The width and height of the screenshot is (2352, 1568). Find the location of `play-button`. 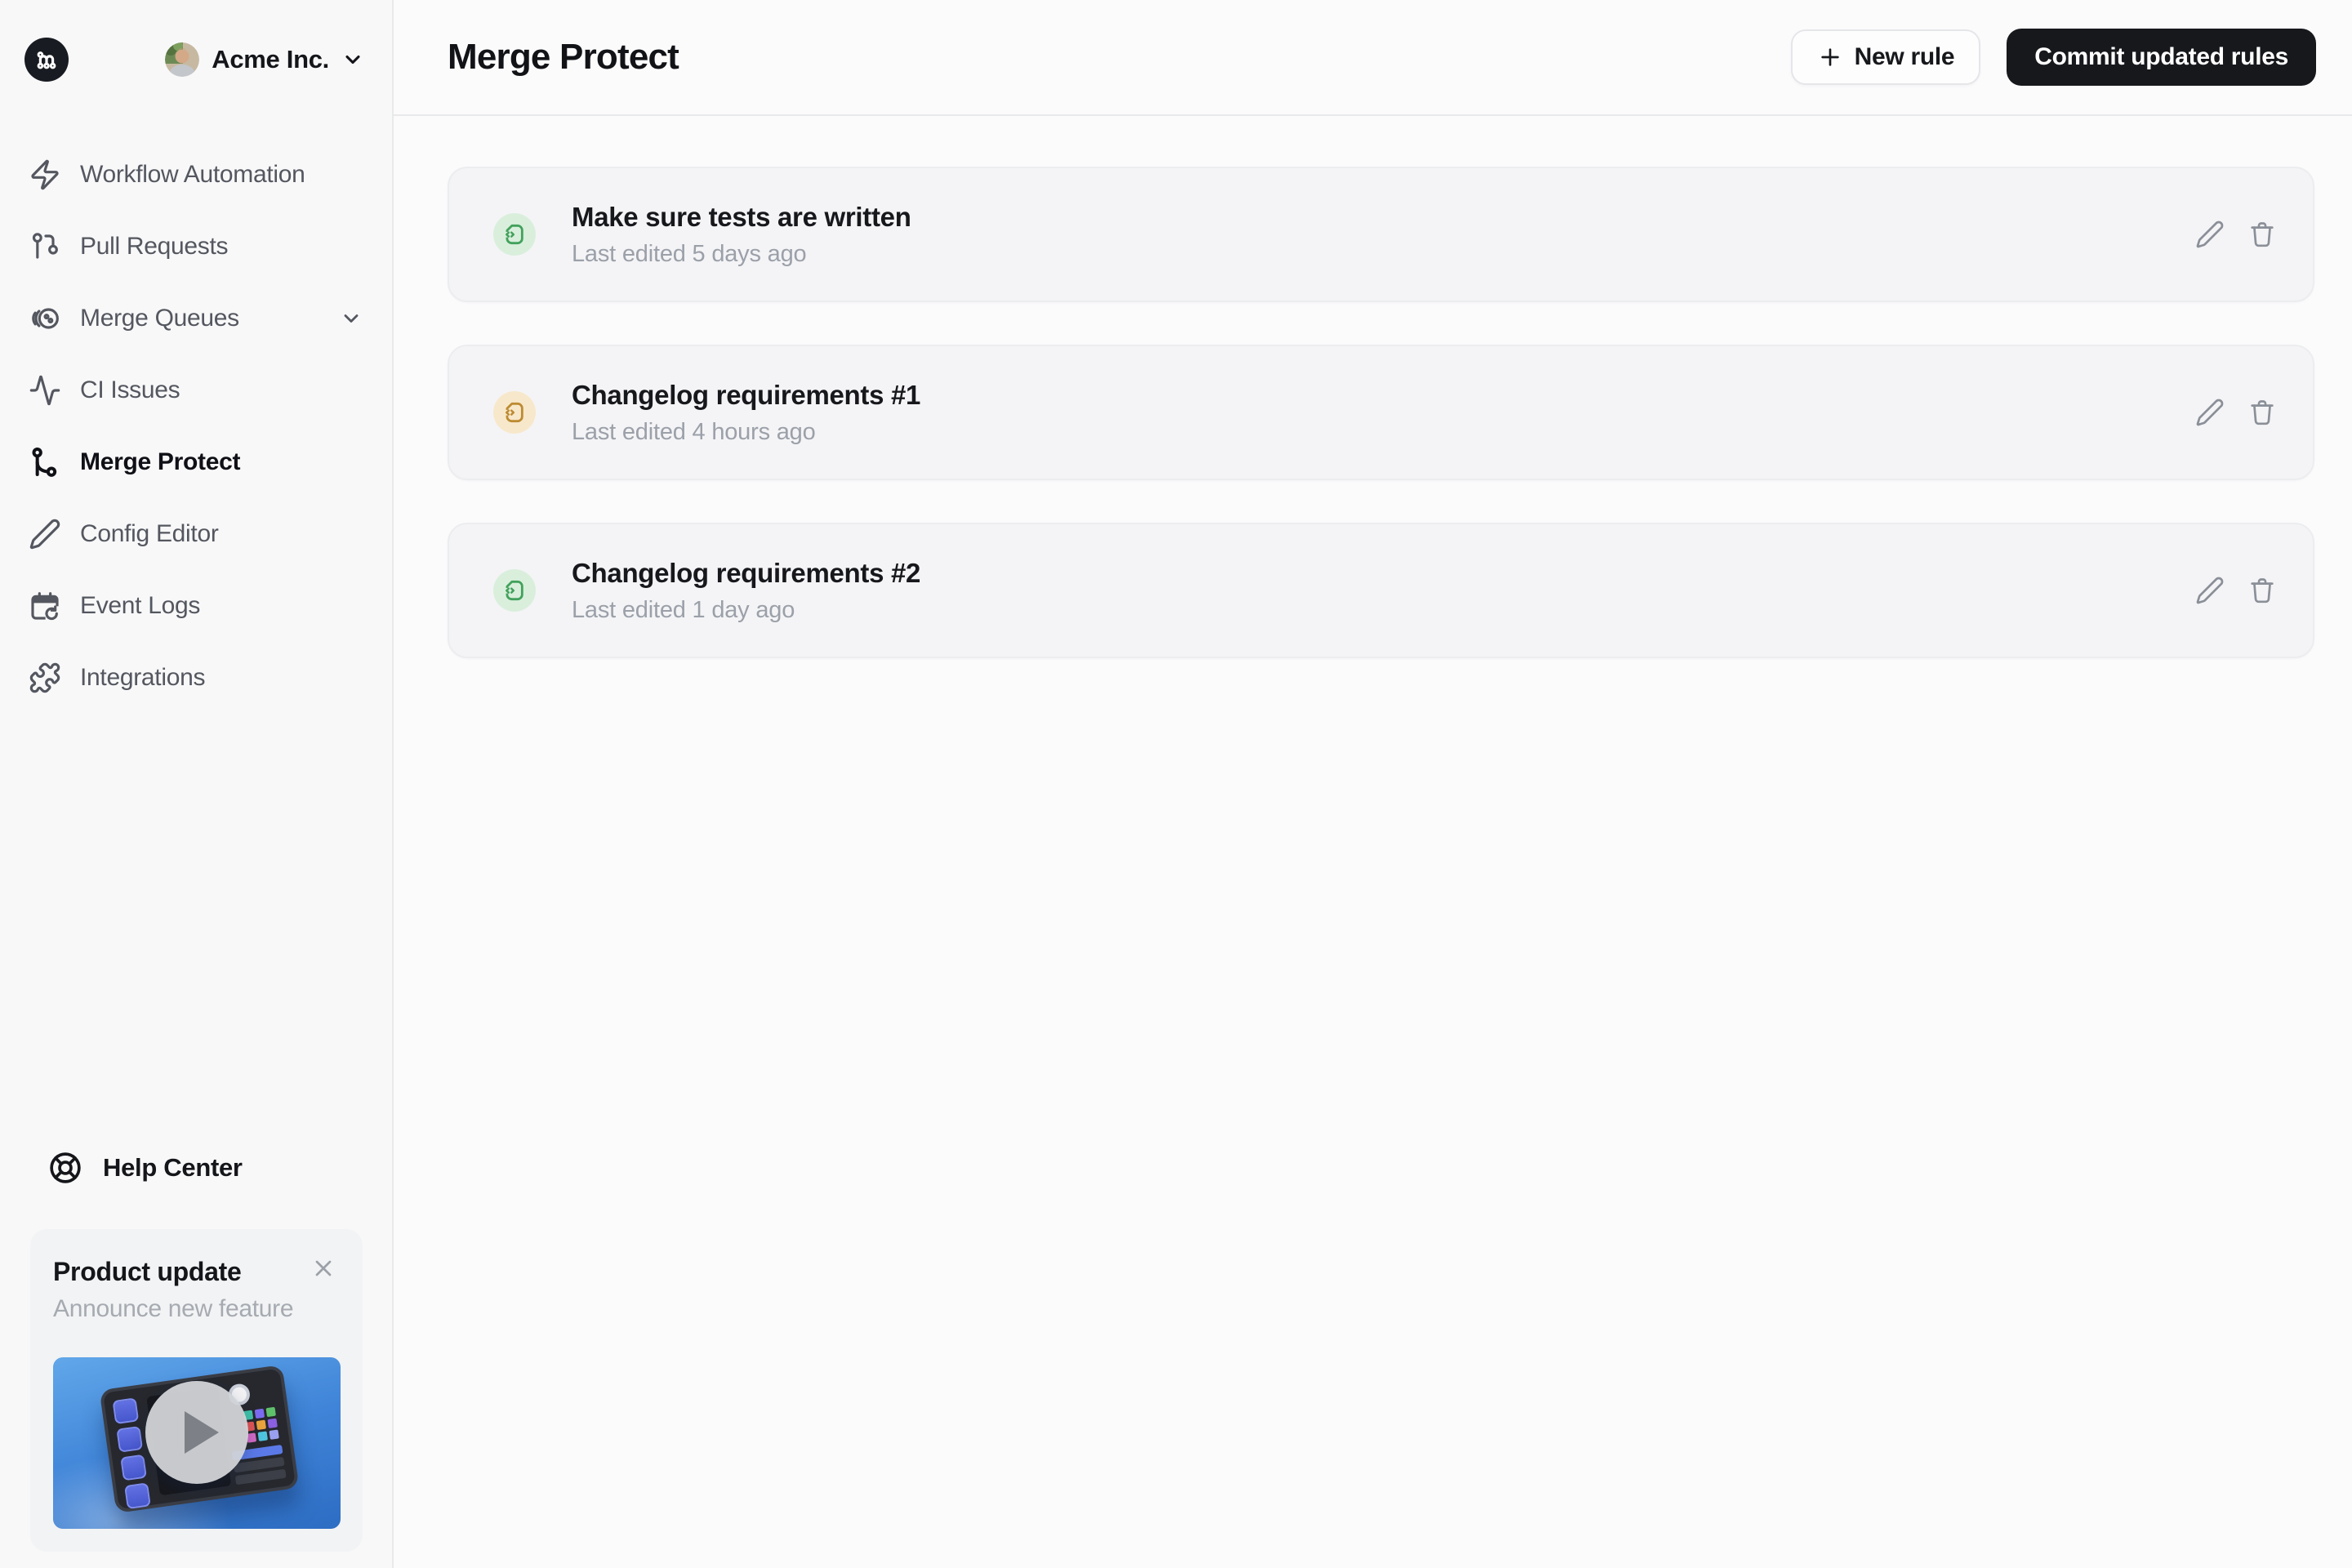

play-button is located at coordinates (196, 1433).